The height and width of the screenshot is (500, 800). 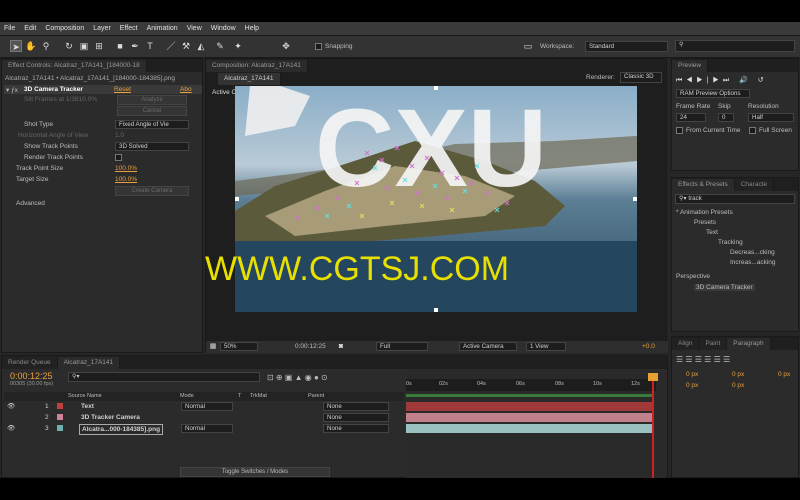 What do you see at coordinates (318, 46) in the screenshot?
I see `snapping-checkbox` at bounding box center [318, 46].